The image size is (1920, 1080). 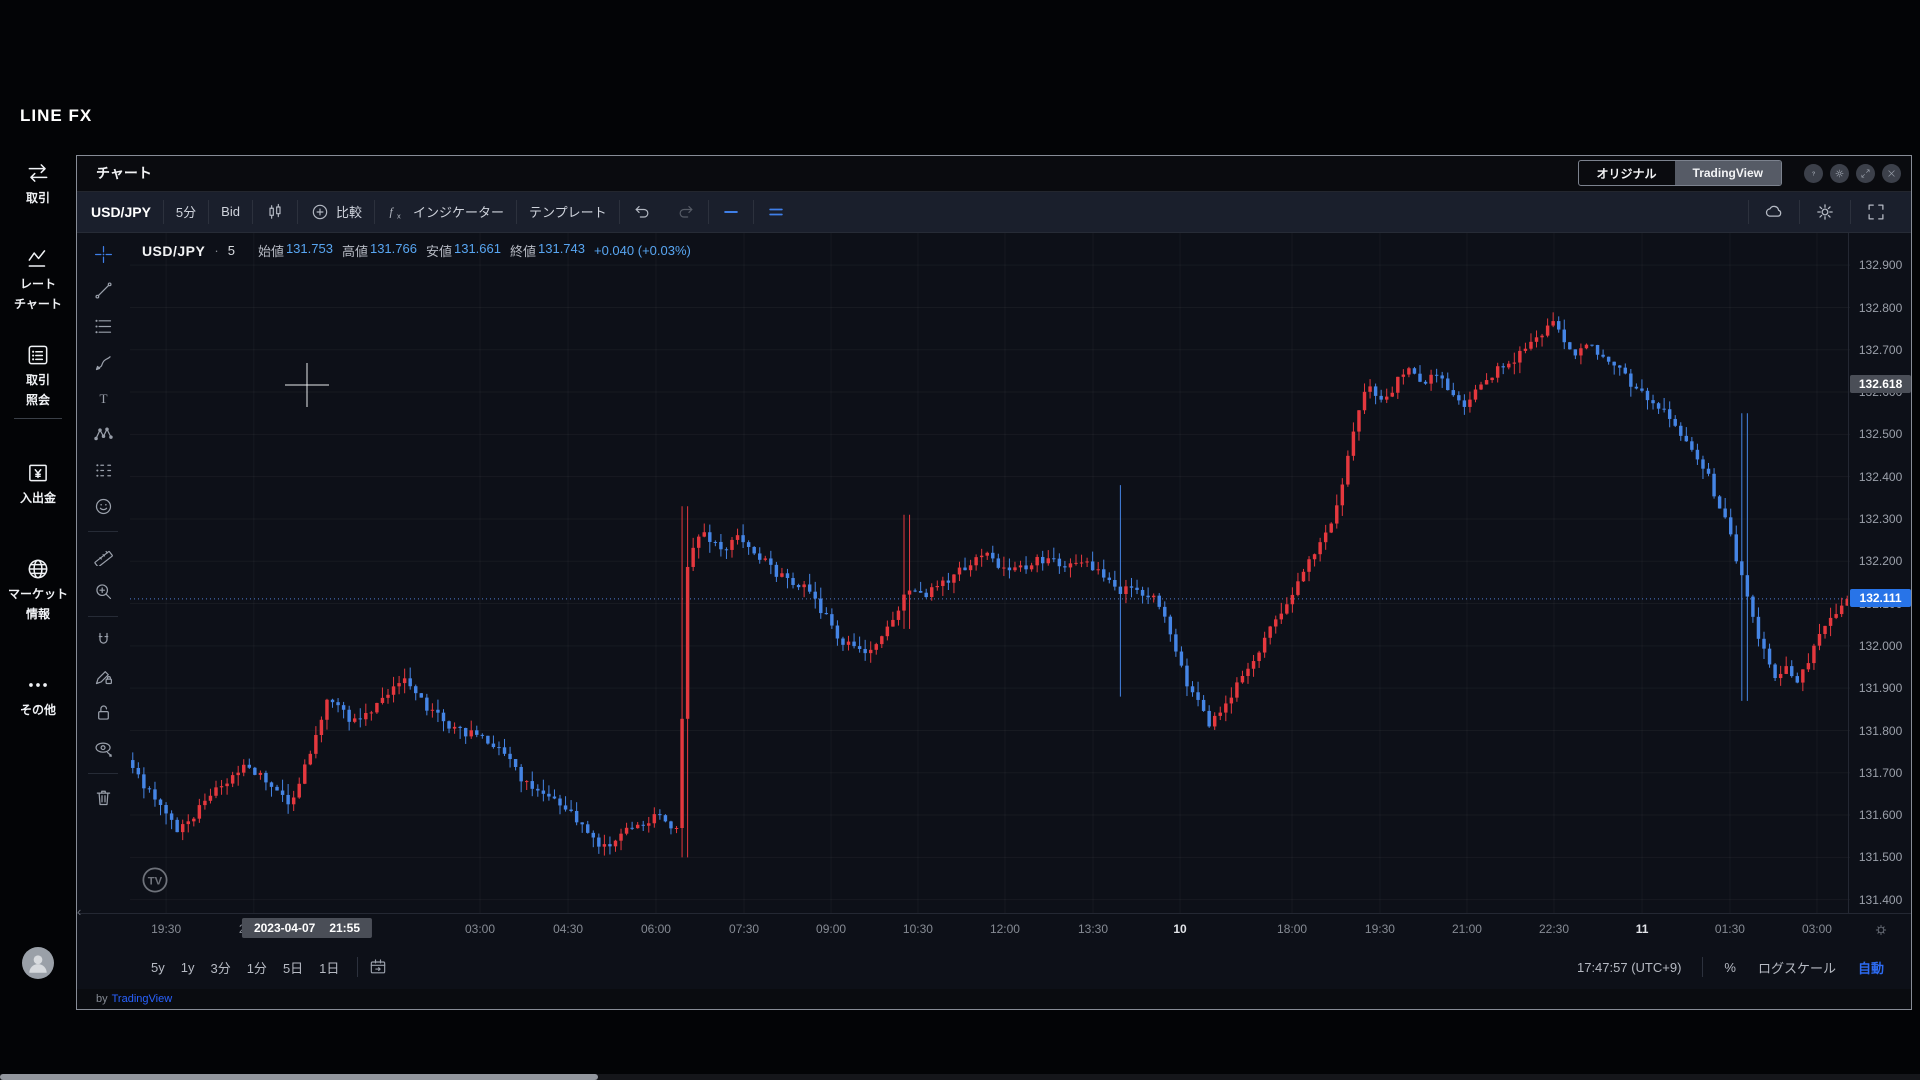 I want to click on hide-drawings-icon, so click(x=103, y=748).